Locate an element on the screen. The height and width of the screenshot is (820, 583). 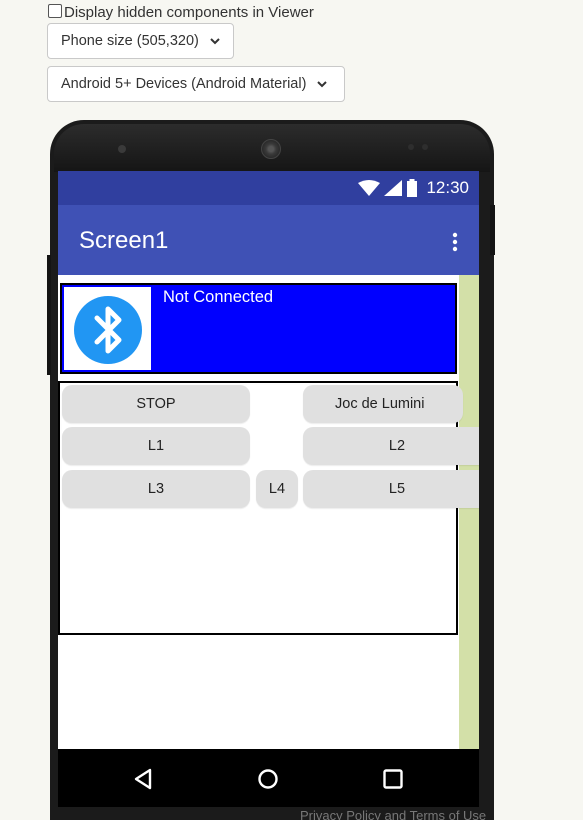
power-button is located at coordinates (492, 230).